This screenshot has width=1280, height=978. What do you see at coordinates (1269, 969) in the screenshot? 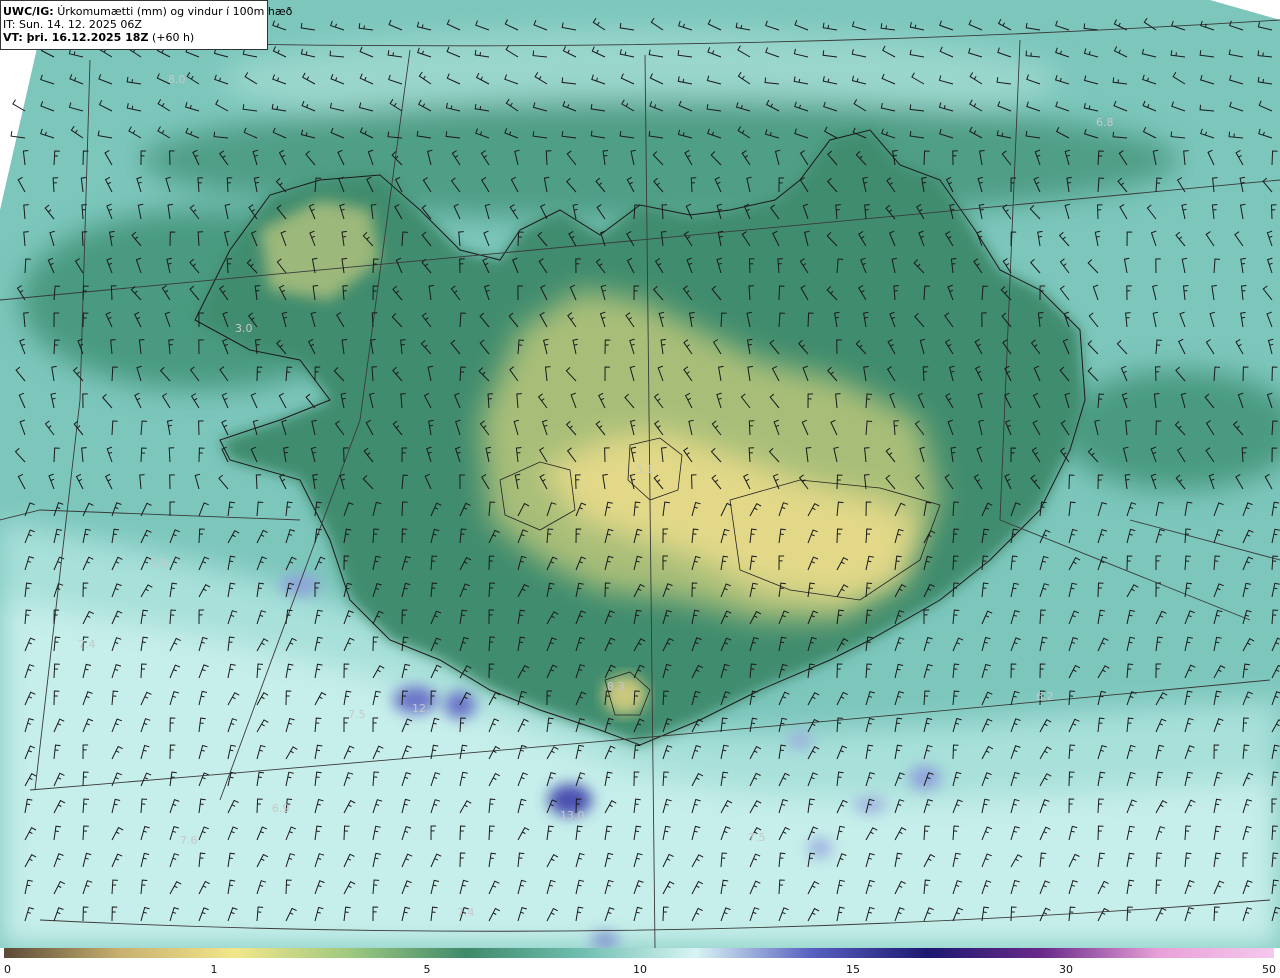
I see `colorbar-tick: 50` at bounding box center [1269, 969].